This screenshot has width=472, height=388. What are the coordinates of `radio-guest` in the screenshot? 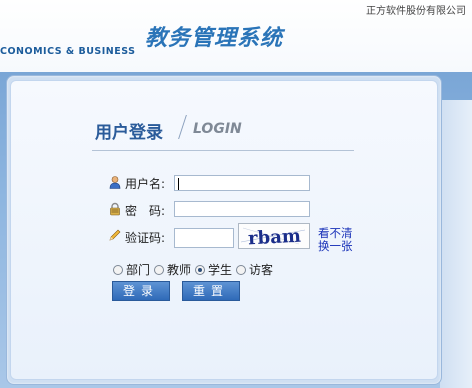 It's located at (241, 269).